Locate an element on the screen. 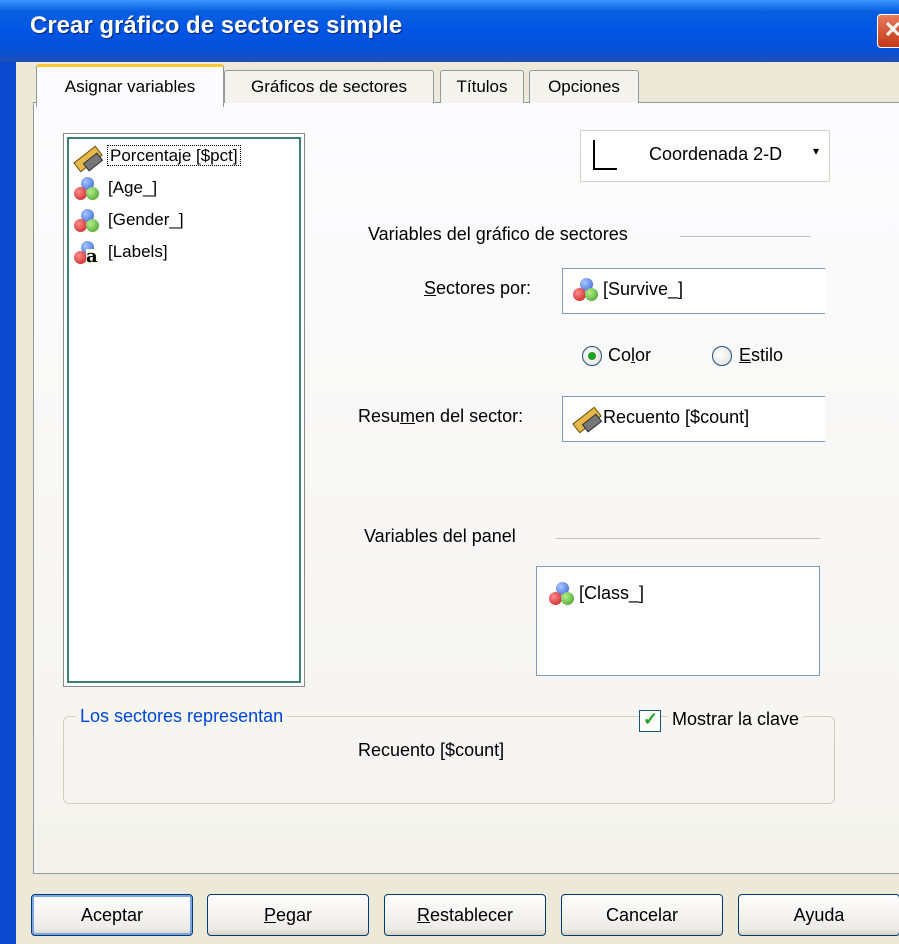 The height and width of the screenshot is (944, 899). paste-button: Pegar is located at coordinates (288, 915).